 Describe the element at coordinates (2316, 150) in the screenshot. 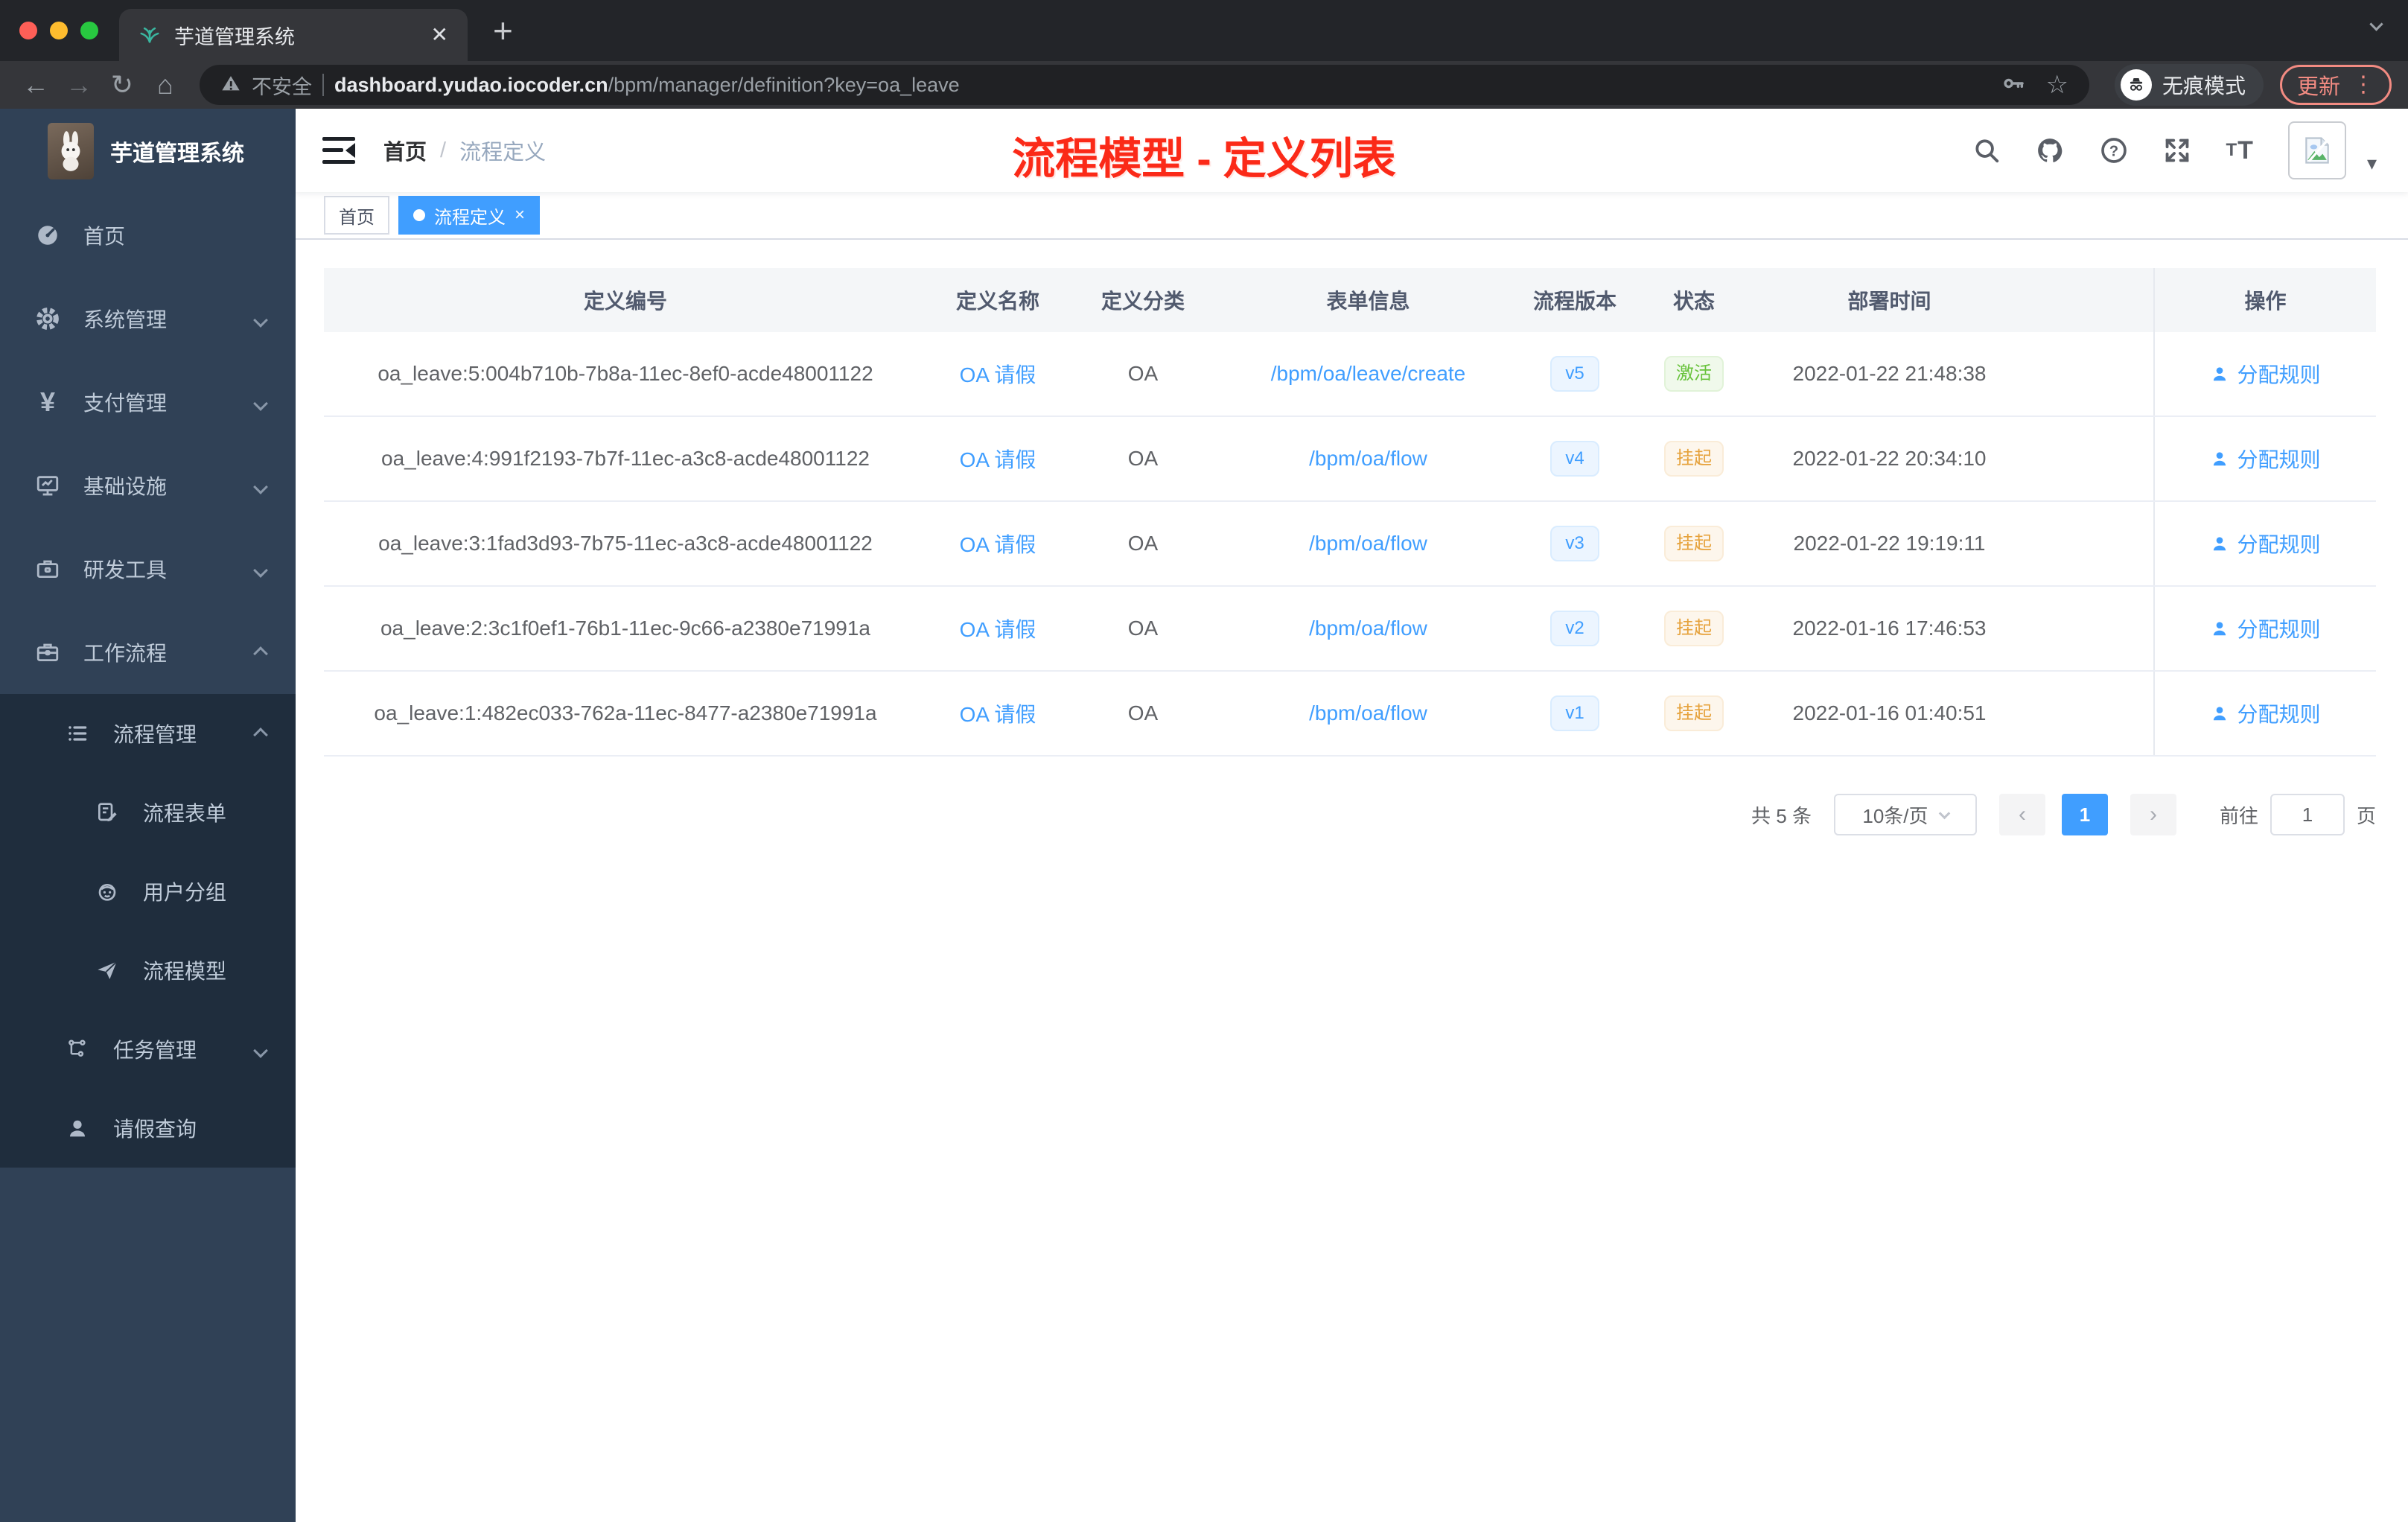

I see `avatar` at that location.